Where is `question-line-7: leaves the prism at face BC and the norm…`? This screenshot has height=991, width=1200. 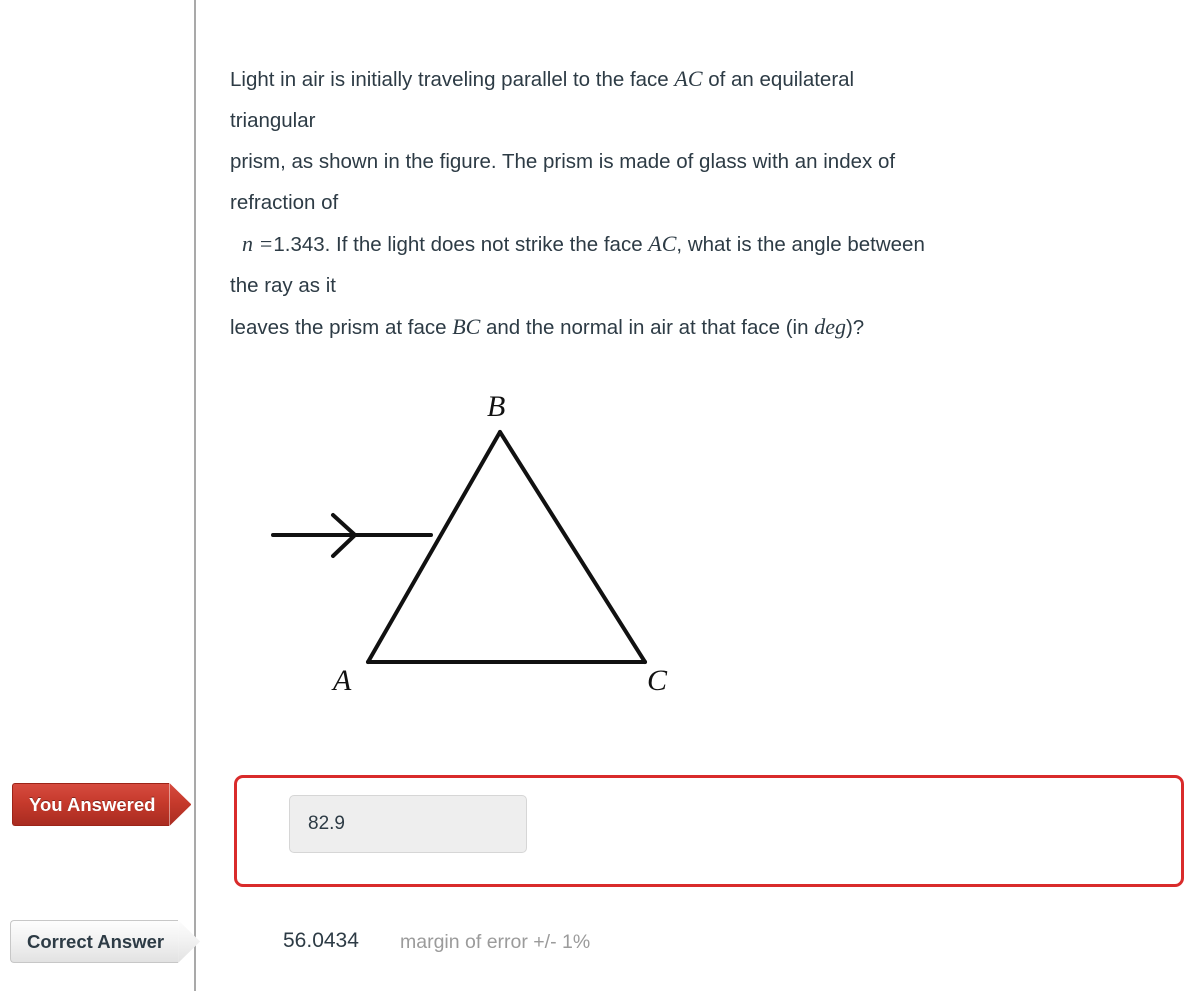
question-line-7: leaves the prism at face BC and the norm… is located at coordinates (713, 327).